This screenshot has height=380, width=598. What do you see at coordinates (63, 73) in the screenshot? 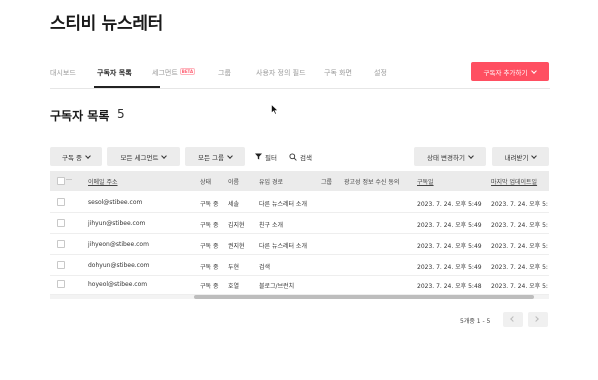
I see `tab-dashboard: 대시보드` at bounding box center [63, 73].